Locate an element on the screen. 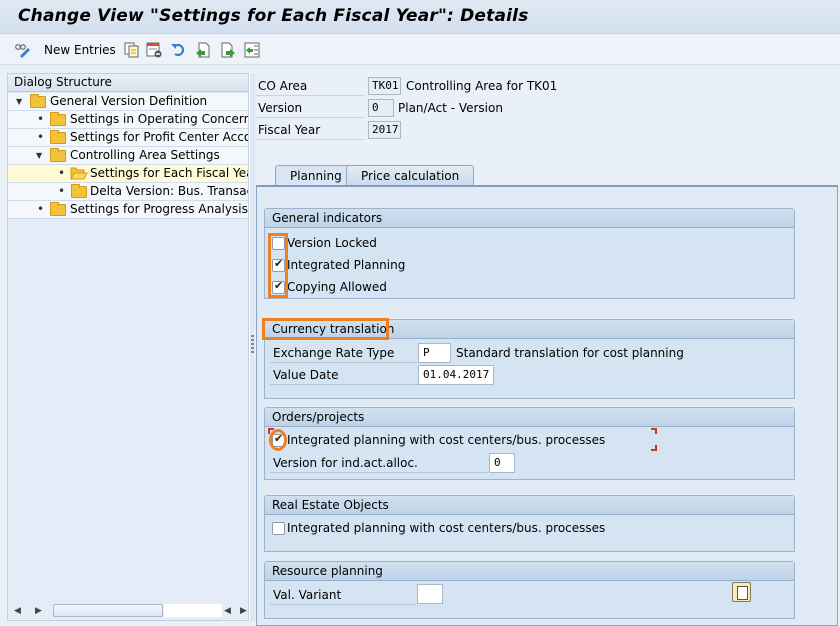 The image size is (840, 626). scrollbar-track is located at coordinates (193, 610).